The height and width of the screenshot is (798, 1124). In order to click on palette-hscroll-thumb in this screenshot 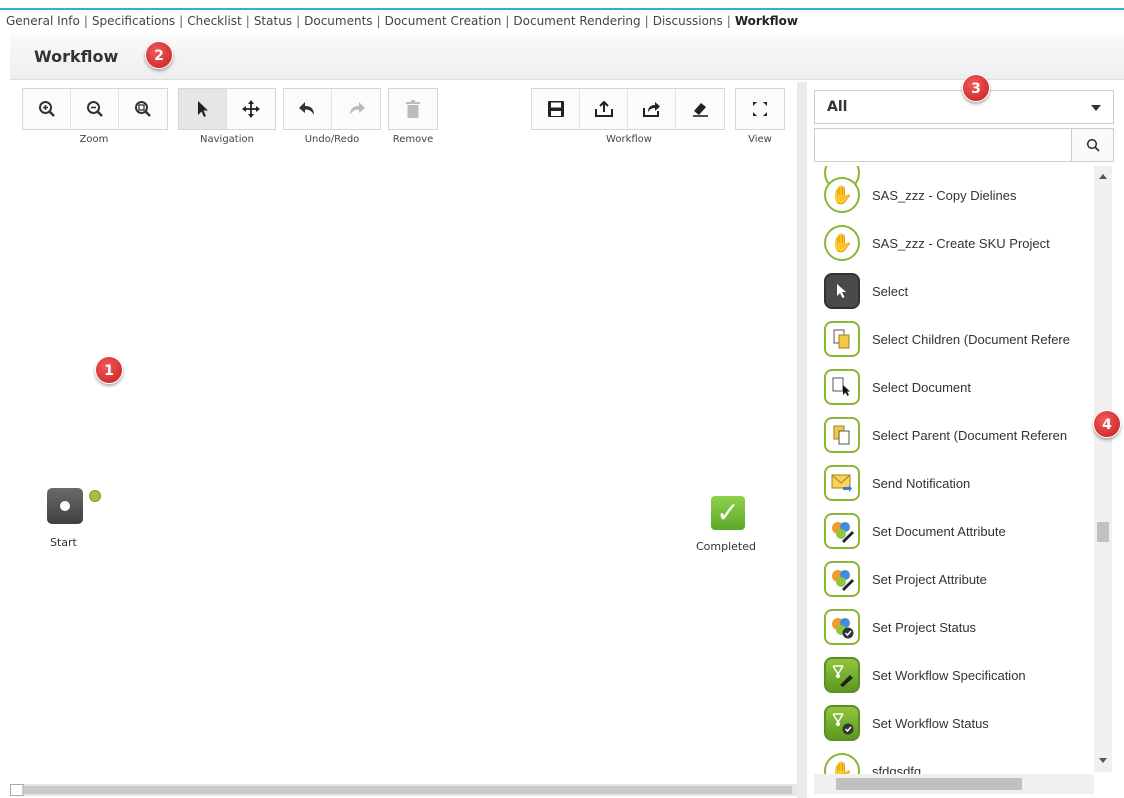, I will do `click(929, 784)`.